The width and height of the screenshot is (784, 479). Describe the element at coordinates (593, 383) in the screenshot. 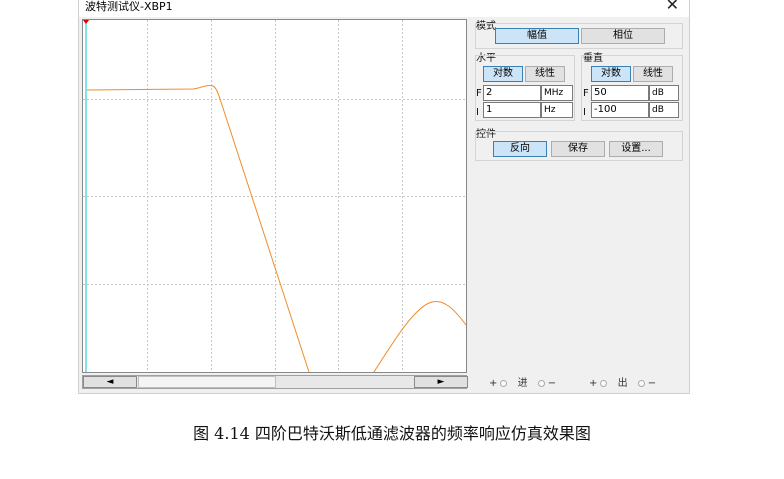

I see `out-plus-label: +` at that location.